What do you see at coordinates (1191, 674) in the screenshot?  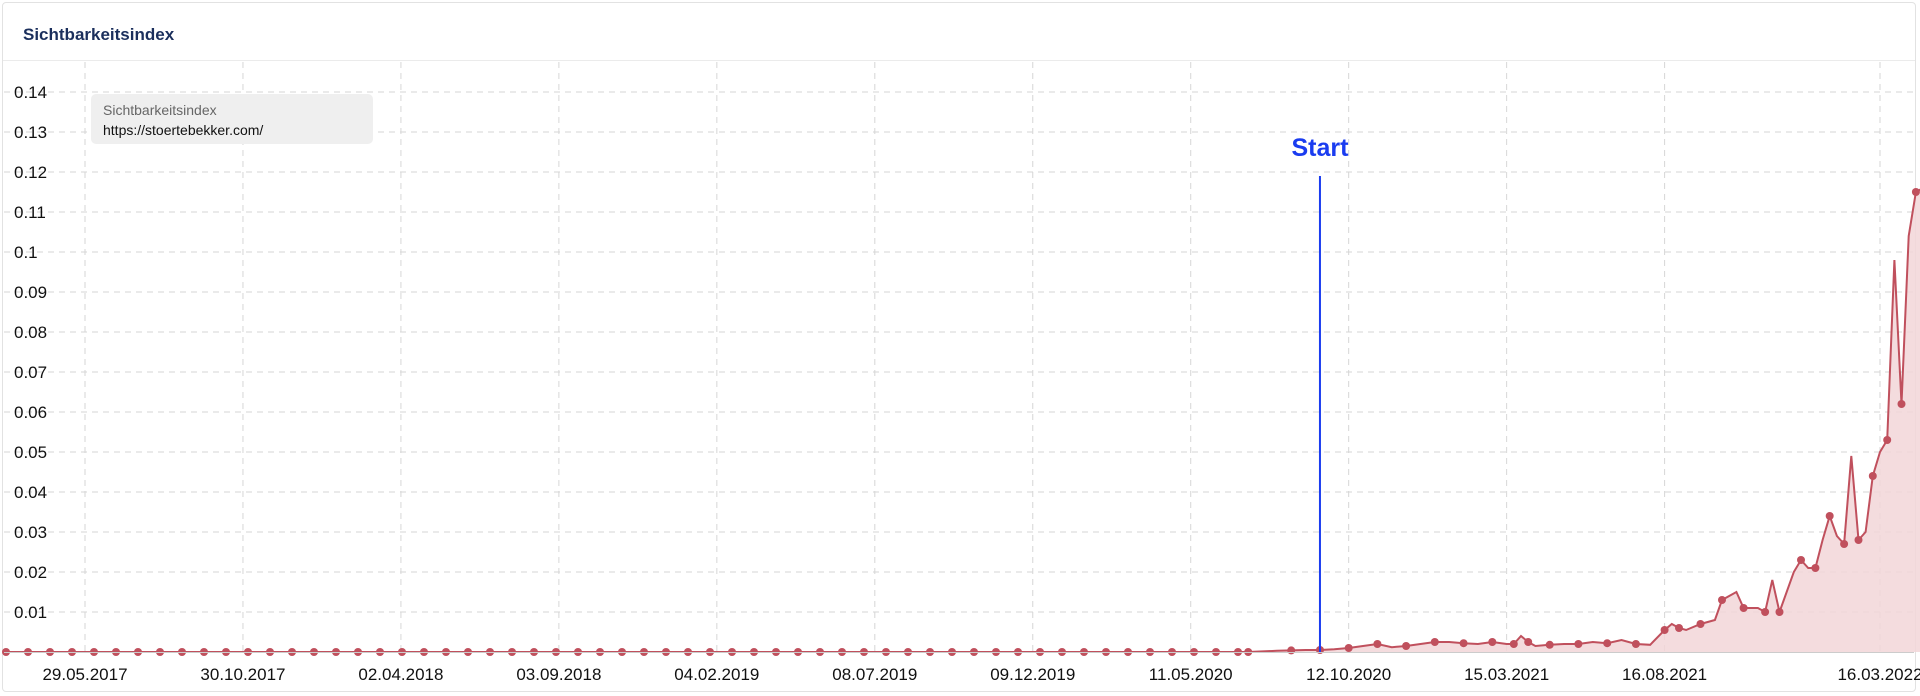 I see `x-tick-label: 11.05.2020` at bounding box center [1191, 674].